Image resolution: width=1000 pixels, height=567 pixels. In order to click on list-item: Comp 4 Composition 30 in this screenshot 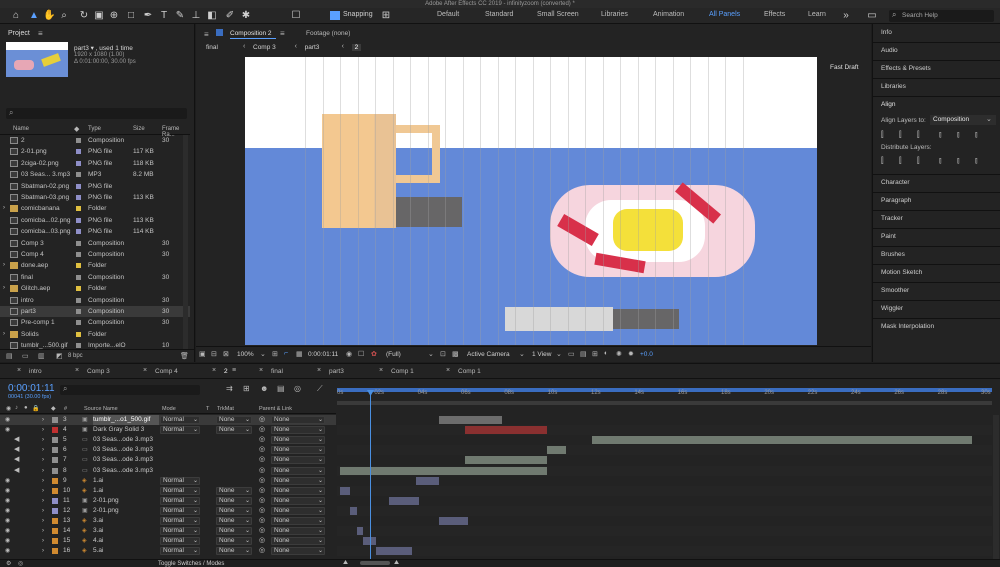, I will do `click(95, 254)`.